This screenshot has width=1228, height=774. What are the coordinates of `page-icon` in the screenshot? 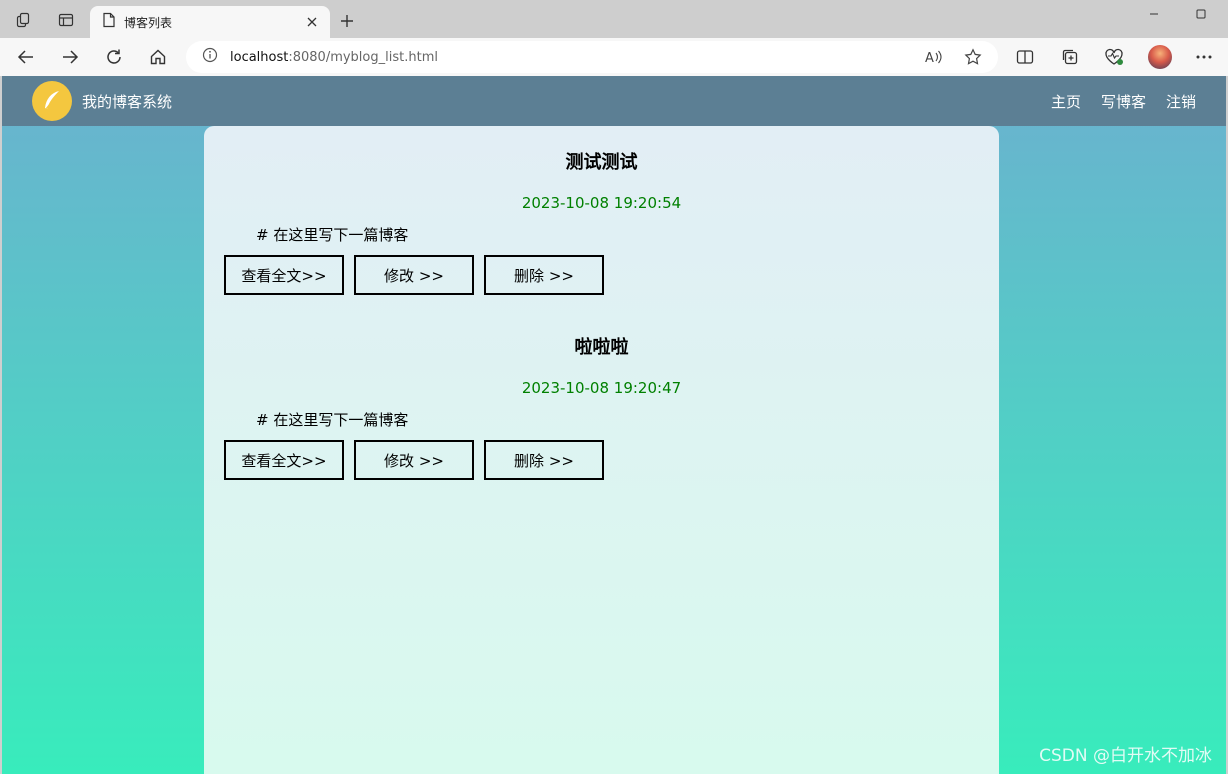 It's located at (109, 22).